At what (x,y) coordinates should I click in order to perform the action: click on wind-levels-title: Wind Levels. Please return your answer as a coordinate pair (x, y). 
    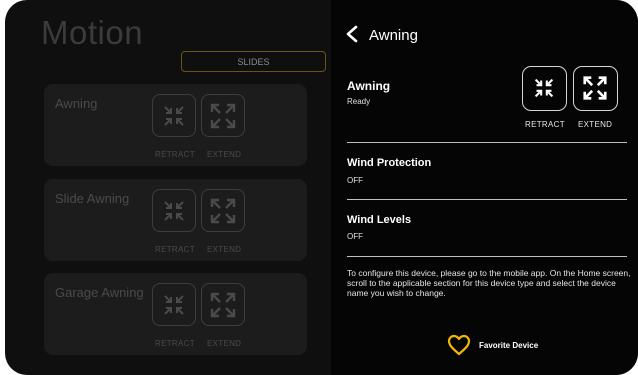
    Looking at the image, I should click on (379, 220).